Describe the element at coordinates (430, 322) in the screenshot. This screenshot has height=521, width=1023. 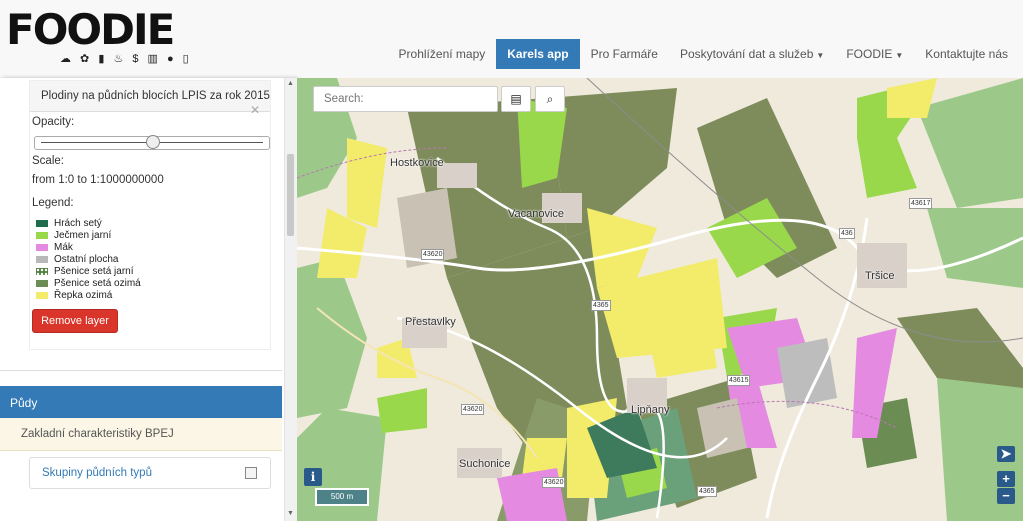
I see `town-label: Přestavlky` at that location.